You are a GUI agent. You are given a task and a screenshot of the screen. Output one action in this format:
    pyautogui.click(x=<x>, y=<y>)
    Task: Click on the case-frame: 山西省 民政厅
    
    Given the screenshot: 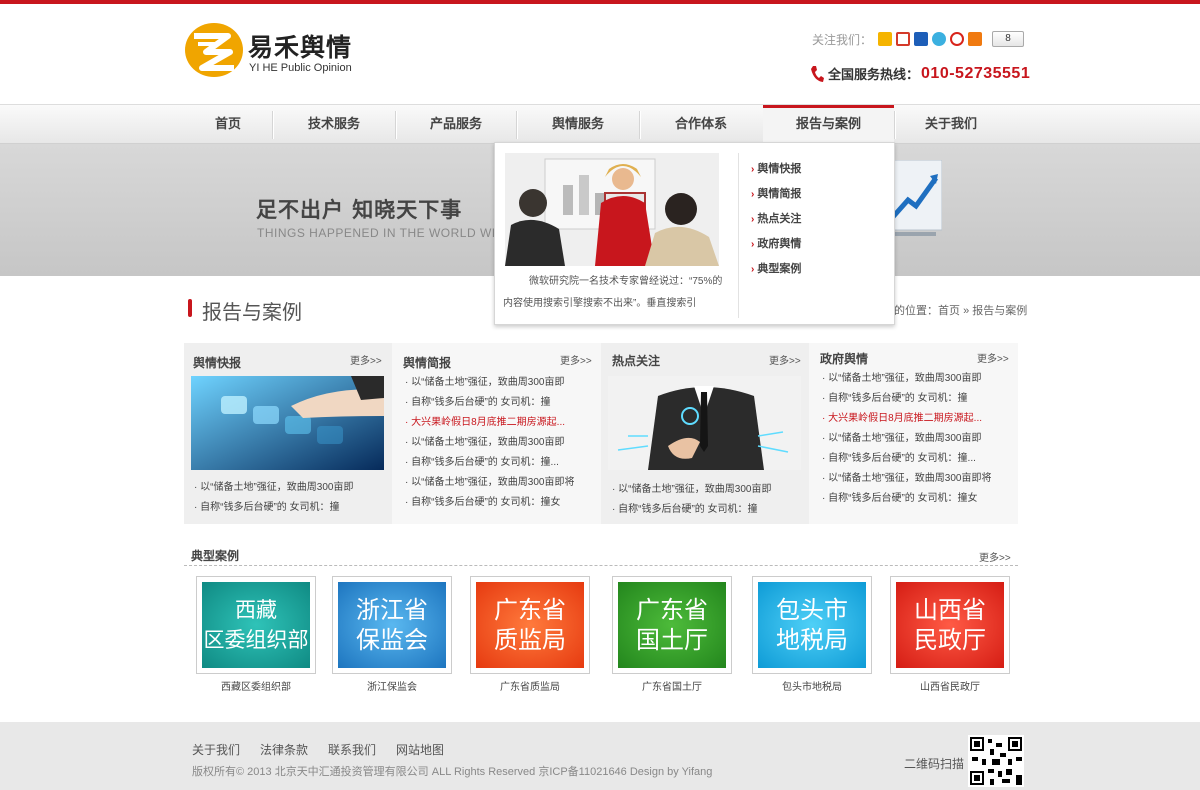 What is the action you would take?
    pyautogui.click(x=950, y=625)
    